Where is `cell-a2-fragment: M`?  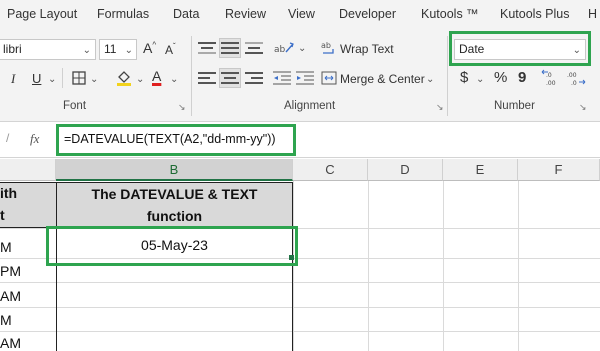
cell-a2-fragment: M is located at coordinates (6, 247).